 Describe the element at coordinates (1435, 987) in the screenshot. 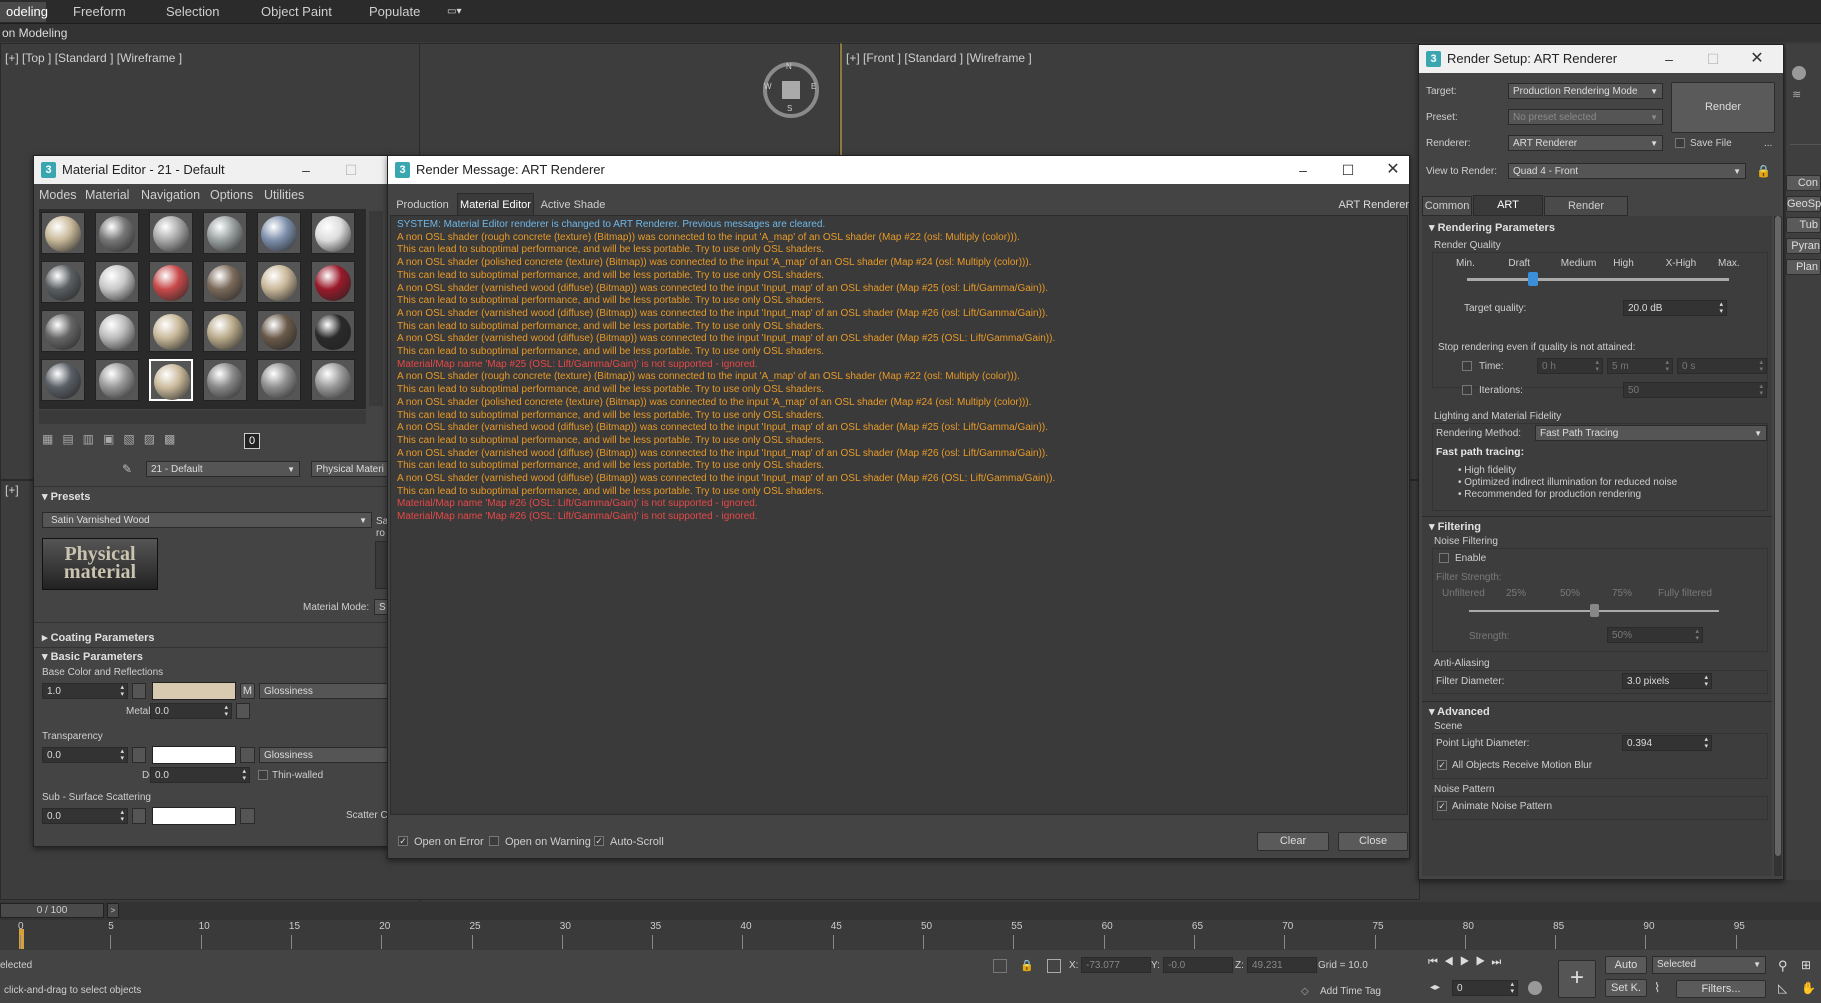

I see `key-mode-icon: ◂▸` at that location.